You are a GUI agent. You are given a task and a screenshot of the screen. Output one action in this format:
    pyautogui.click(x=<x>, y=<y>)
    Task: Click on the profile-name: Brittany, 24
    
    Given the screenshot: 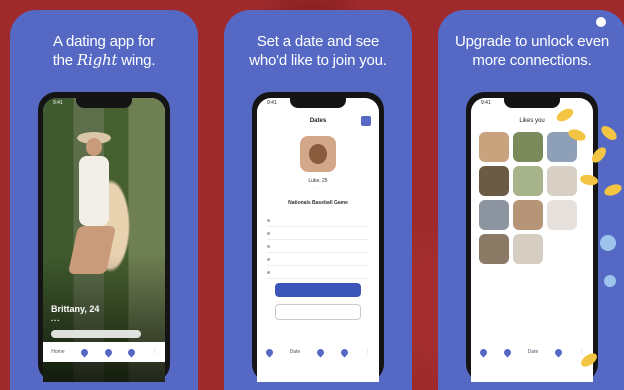 What is the action you would take?
    pyautogui.click(x=75, y=309)
    